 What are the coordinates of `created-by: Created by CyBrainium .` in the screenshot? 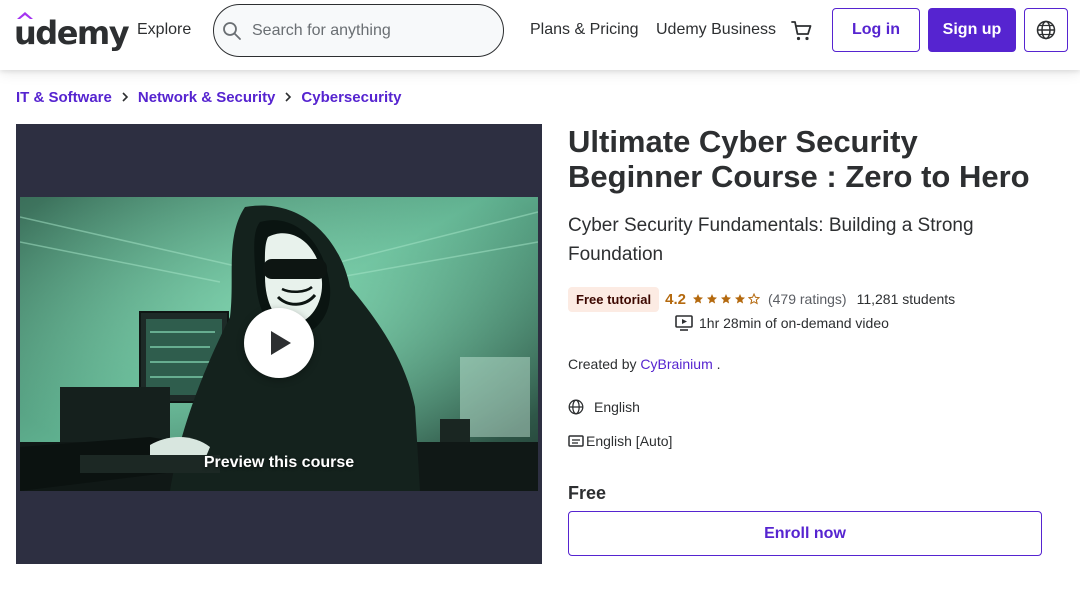 It's located at (644, 364).